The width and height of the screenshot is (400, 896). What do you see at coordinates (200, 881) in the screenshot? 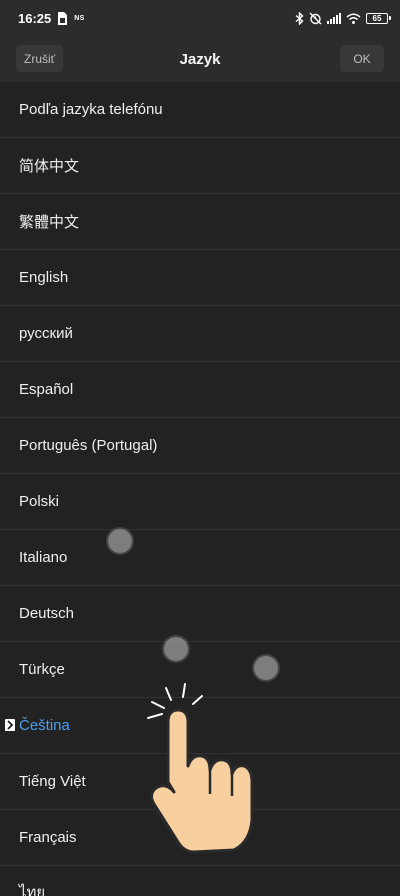
I see `language-row-thai: ไทย` at bounding box center [200, 881].